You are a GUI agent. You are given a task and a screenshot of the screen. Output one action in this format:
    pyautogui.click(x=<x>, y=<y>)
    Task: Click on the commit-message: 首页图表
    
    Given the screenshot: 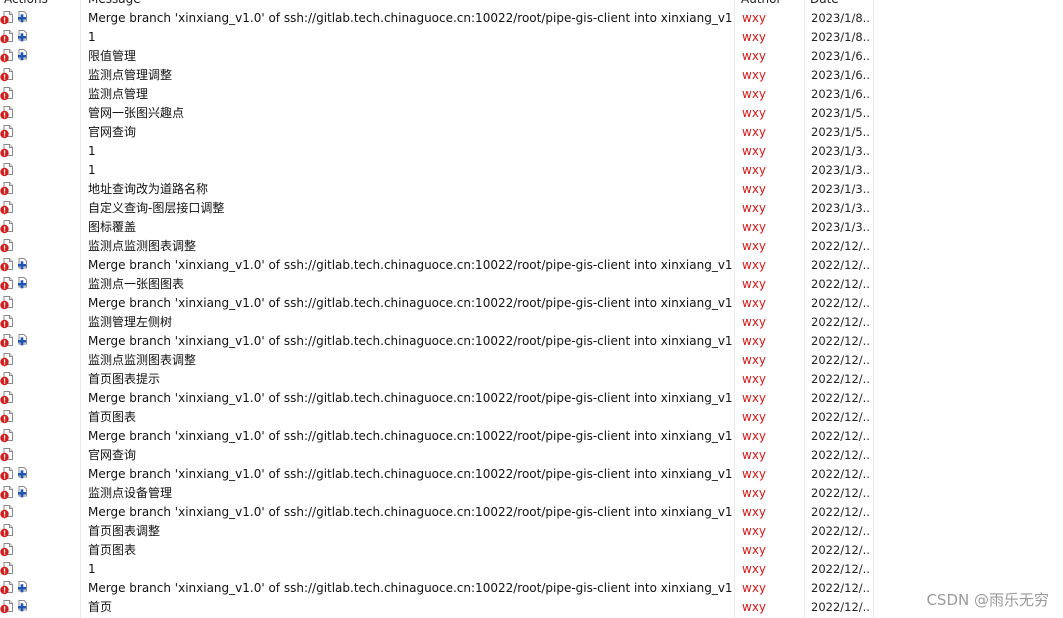 What is the action you would take?
    pyautogui.click(x=112, y=550)
    